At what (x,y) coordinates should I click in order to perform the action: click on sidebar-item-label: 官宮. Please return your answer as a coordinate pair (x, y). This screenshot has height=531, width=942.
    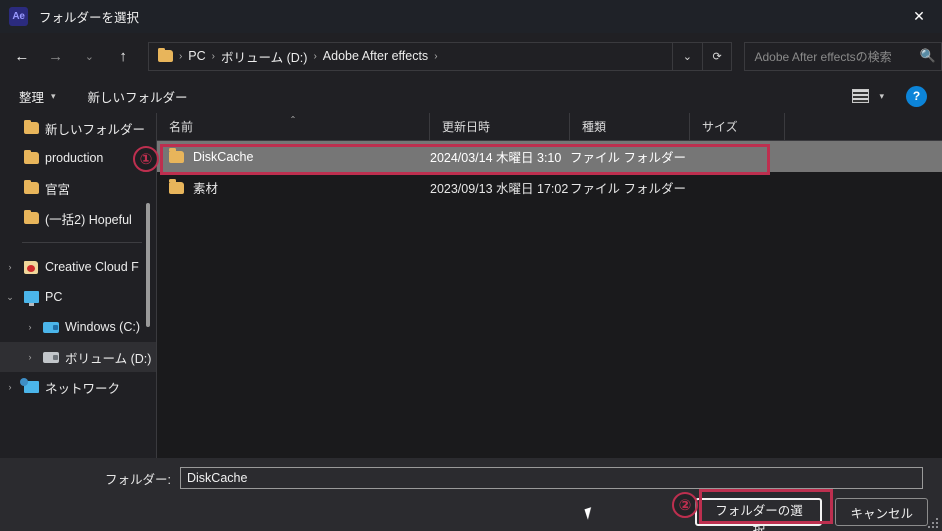
    Looking at the image, I should click on (58, 189).